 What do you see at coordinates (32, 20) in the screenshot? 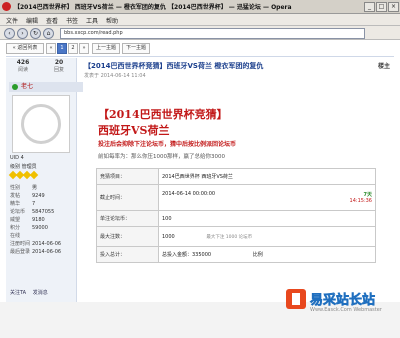
I see `menu-edit: 编辑` at bounding box center [32, 20].